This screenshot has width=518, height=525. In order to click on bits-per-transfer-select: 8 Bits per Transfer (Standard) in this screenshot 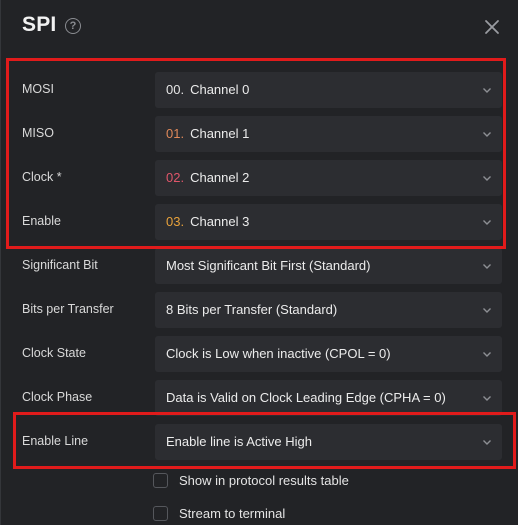, I will do `click(328, 310)`.